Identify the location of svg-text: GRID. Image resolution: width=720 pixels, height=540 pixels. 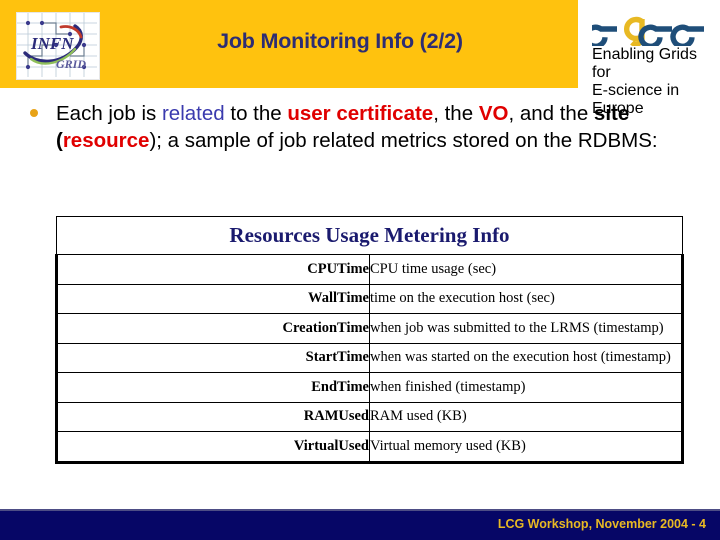
(71, 64).